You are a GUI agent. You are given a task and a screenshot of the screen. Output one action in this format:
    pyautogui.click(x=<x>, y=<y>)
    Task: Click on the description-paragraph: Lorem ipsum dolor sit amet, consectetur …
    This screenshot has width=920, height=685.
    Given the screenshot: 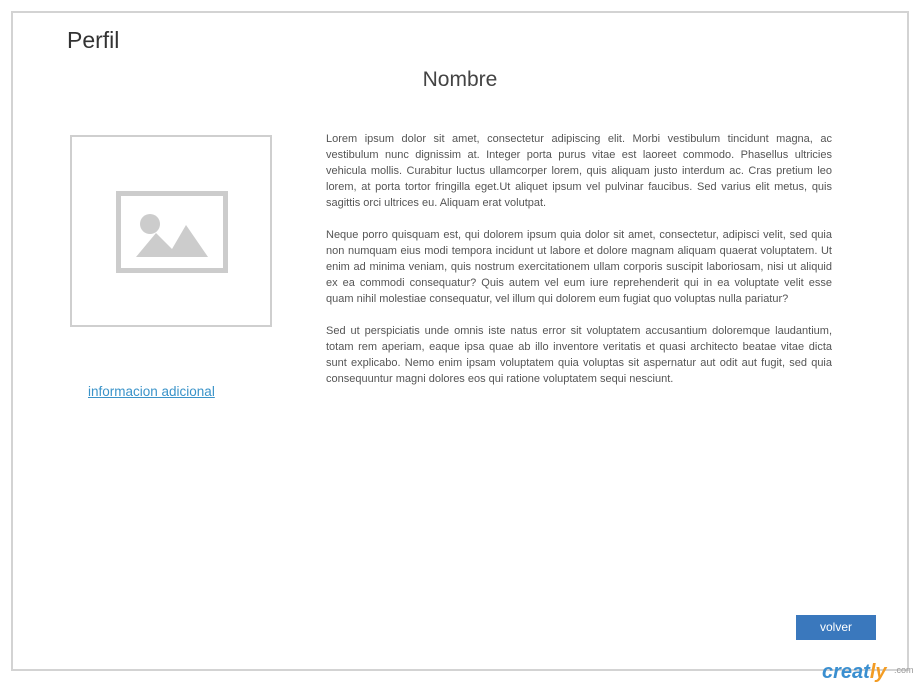 What is the action you would take?
    pyautogui.click(x=579, y=171)
    